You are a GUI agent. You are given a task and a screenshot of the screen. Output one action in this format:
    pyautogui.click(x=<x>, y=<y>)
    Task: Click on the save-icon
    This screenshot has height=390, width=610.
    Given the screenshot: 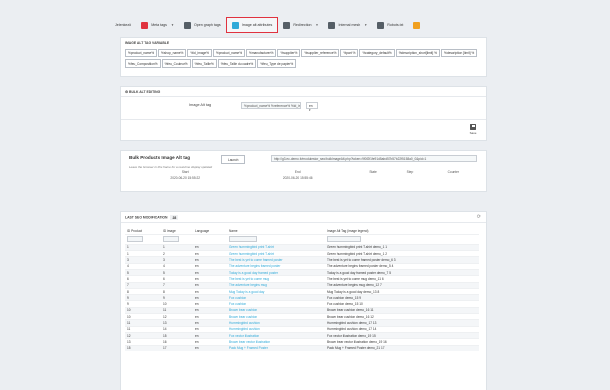 What is the action you would take?
    pyautogui.click(x=473, y=127)
    